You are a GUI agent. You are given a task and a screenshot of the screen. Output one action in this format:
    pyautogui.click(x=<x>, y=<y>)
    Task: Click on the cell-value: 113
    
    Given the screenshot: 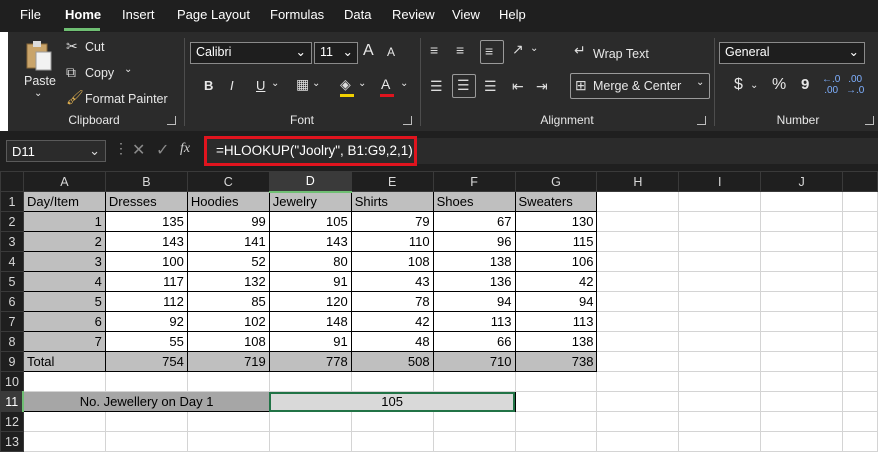 What is the action you would take?
    pyautogui.click(x=474, y=321)
    